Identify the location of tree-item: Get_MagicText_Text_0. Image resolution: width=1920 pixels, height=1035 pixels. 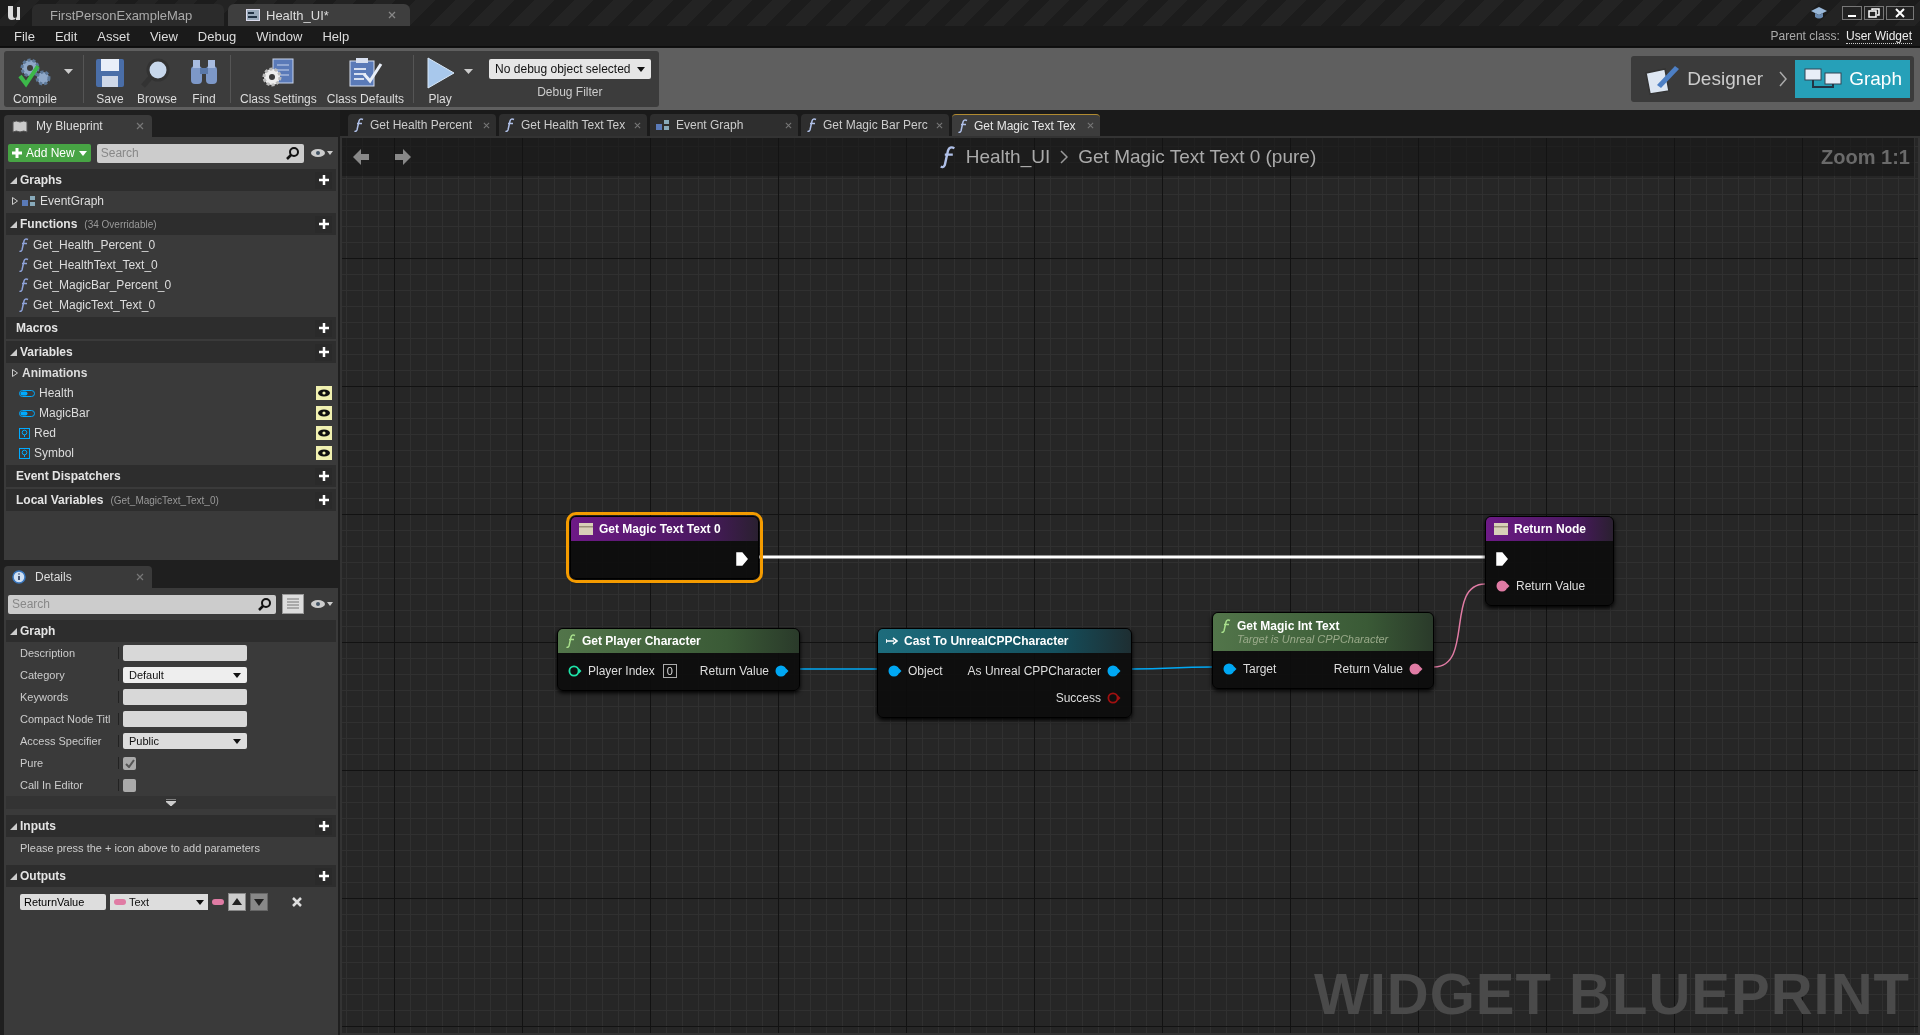
(171, 305).